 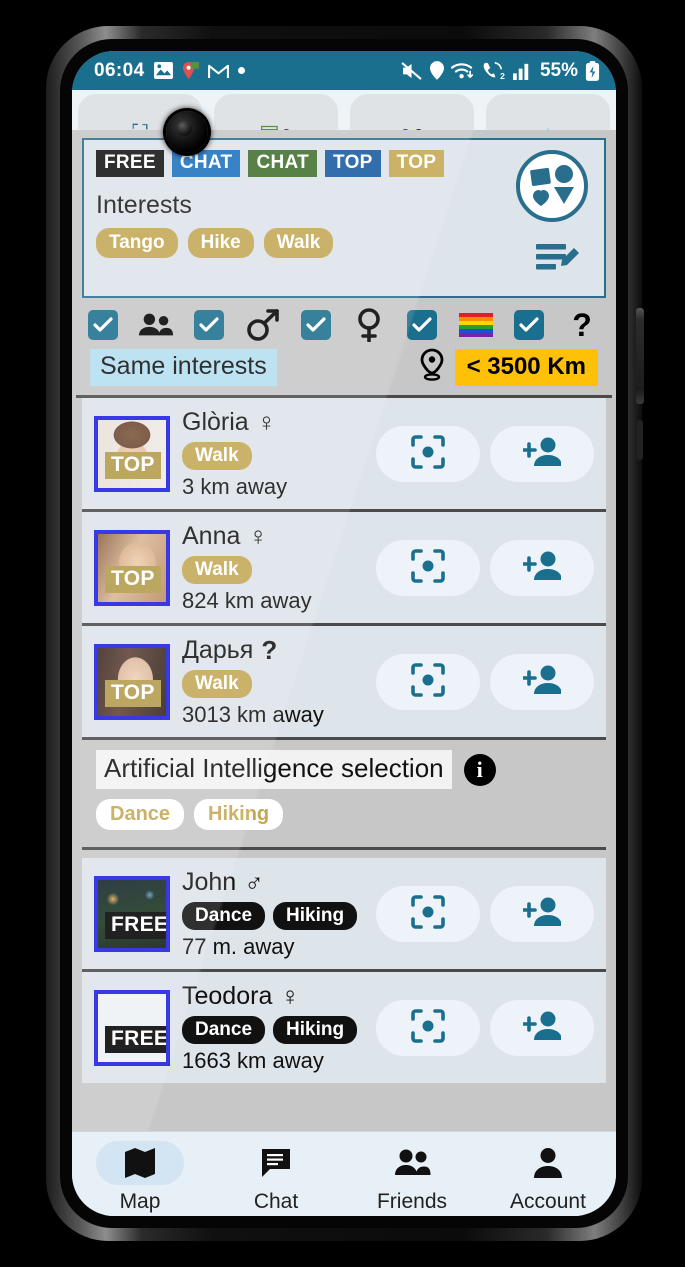 I want to click on ai-chip-row: Dance Hiking, so click(x=344, y=814).